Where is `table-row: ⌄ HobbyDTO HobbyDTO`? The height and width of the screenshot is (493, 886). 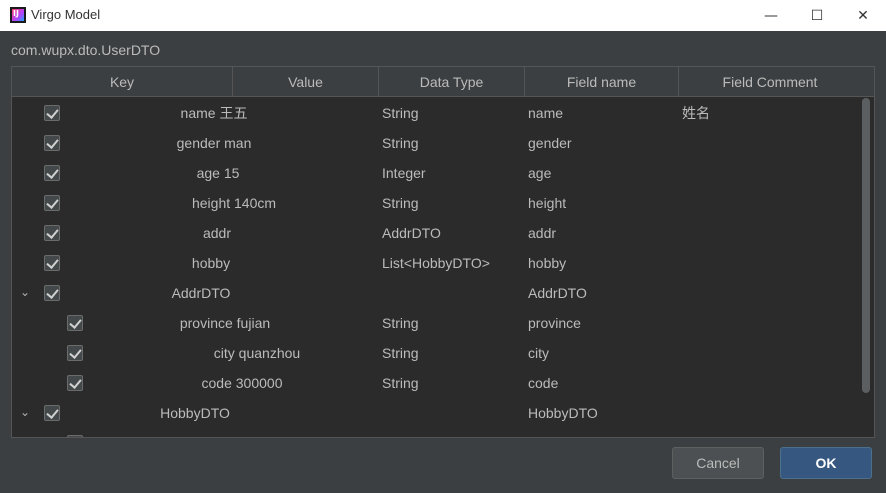 table-row: ⌄ HobbyDTO HobbyDTO is located at coordinates (436, 413).